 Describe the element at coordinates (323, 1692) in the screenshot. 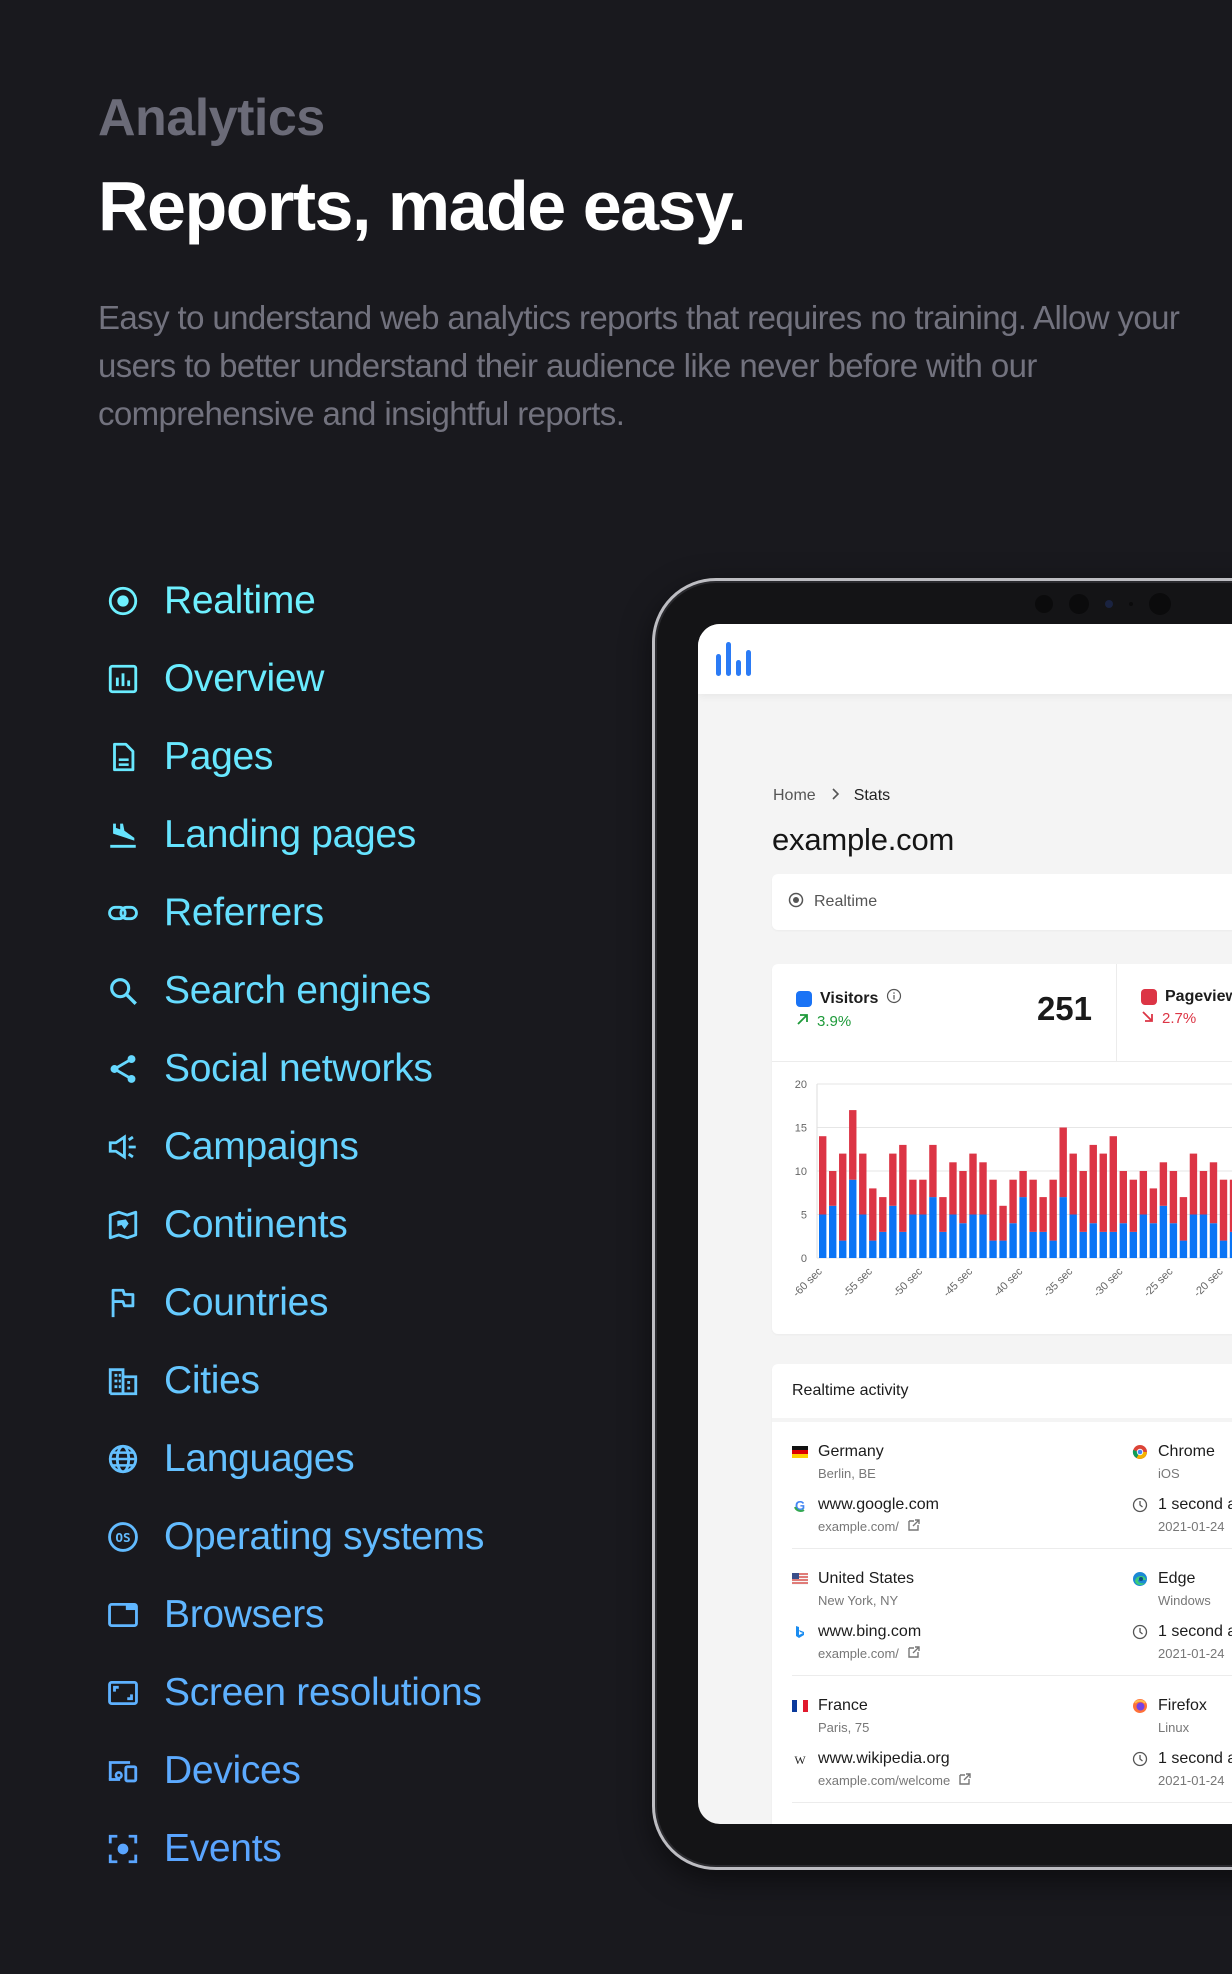

I see `feature-label: Screen resolutions` at that location.